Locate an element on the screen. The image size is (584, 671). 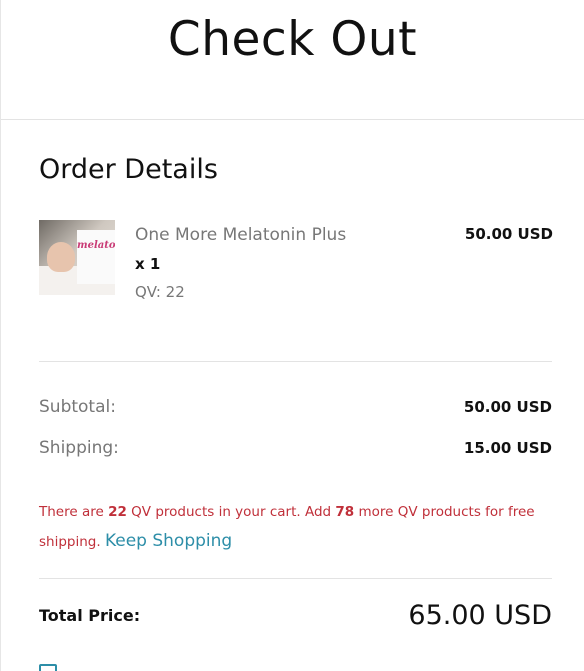
notice-text-2: QV products in your cart. Add is located at coordinates (231, 512).